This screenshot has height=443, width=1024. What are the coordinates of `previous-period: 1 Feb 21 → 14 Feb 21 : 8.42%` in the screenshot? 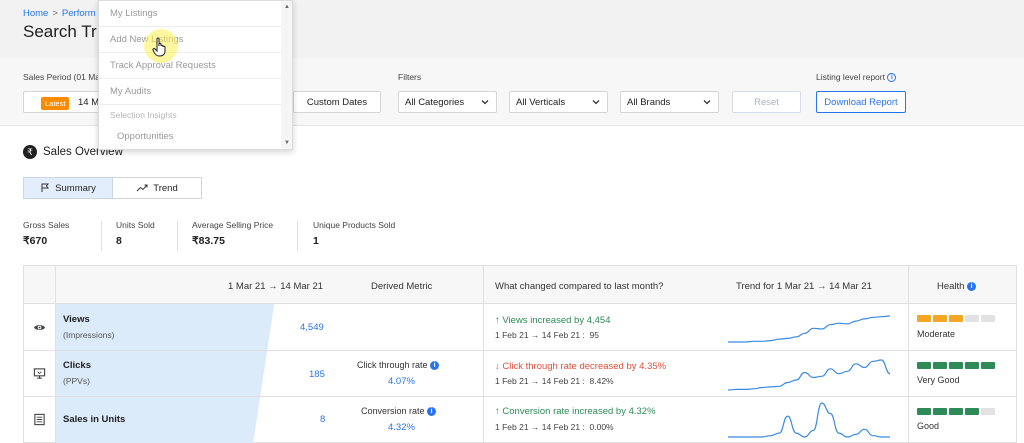 It's located at (554, 381).